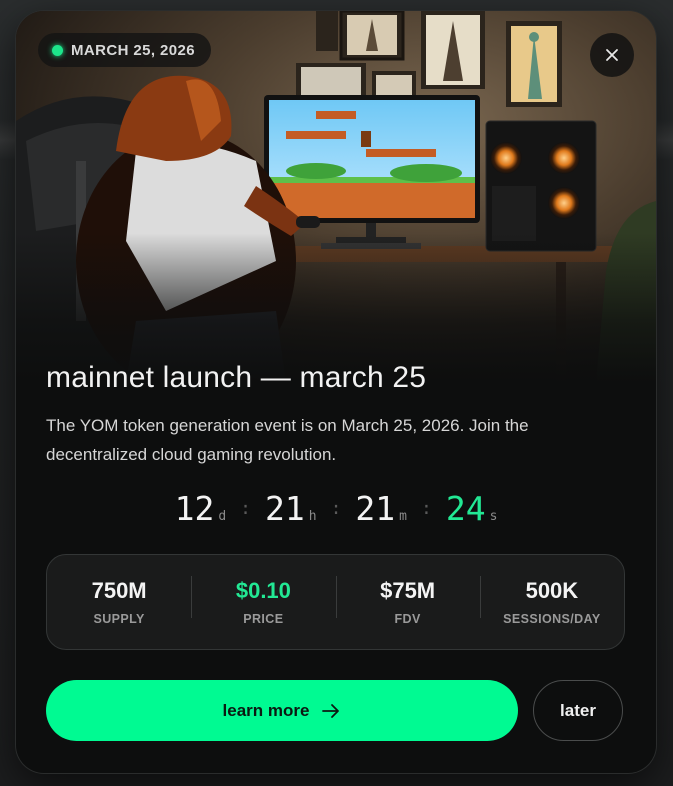 This screenshot has height=786, width=673. Describe the element at coordinates (312, 516) in the screenshot. I see `countdown-hours-unit: h` at that location.